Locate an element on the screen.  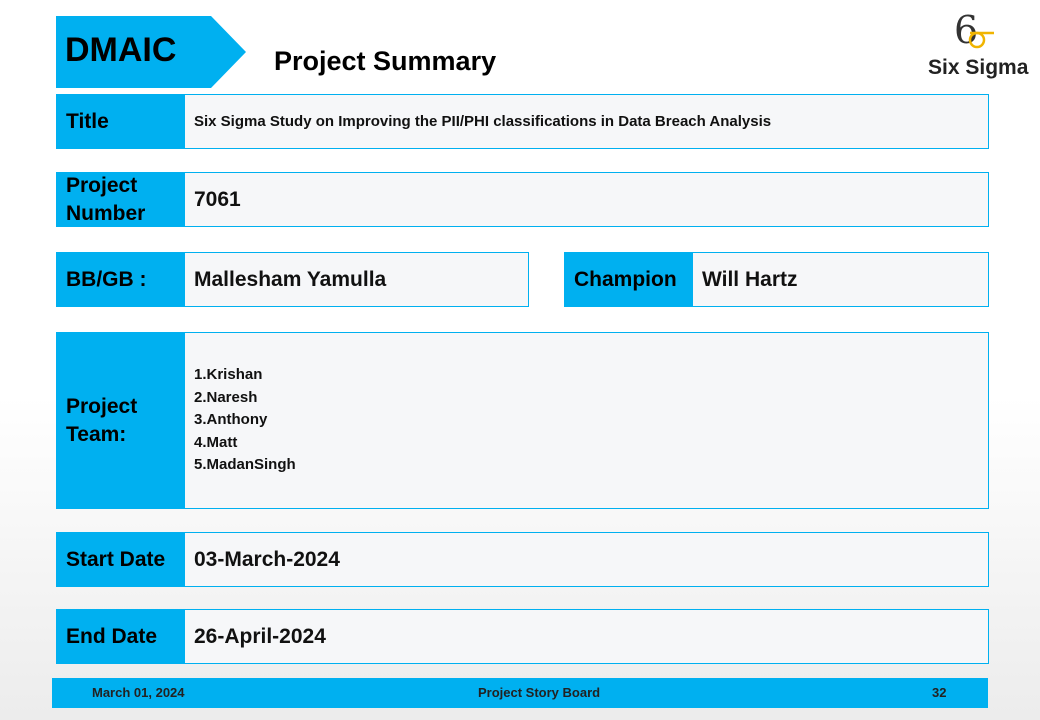
start-date-label: Start Date is located at coordinates (121, 559).